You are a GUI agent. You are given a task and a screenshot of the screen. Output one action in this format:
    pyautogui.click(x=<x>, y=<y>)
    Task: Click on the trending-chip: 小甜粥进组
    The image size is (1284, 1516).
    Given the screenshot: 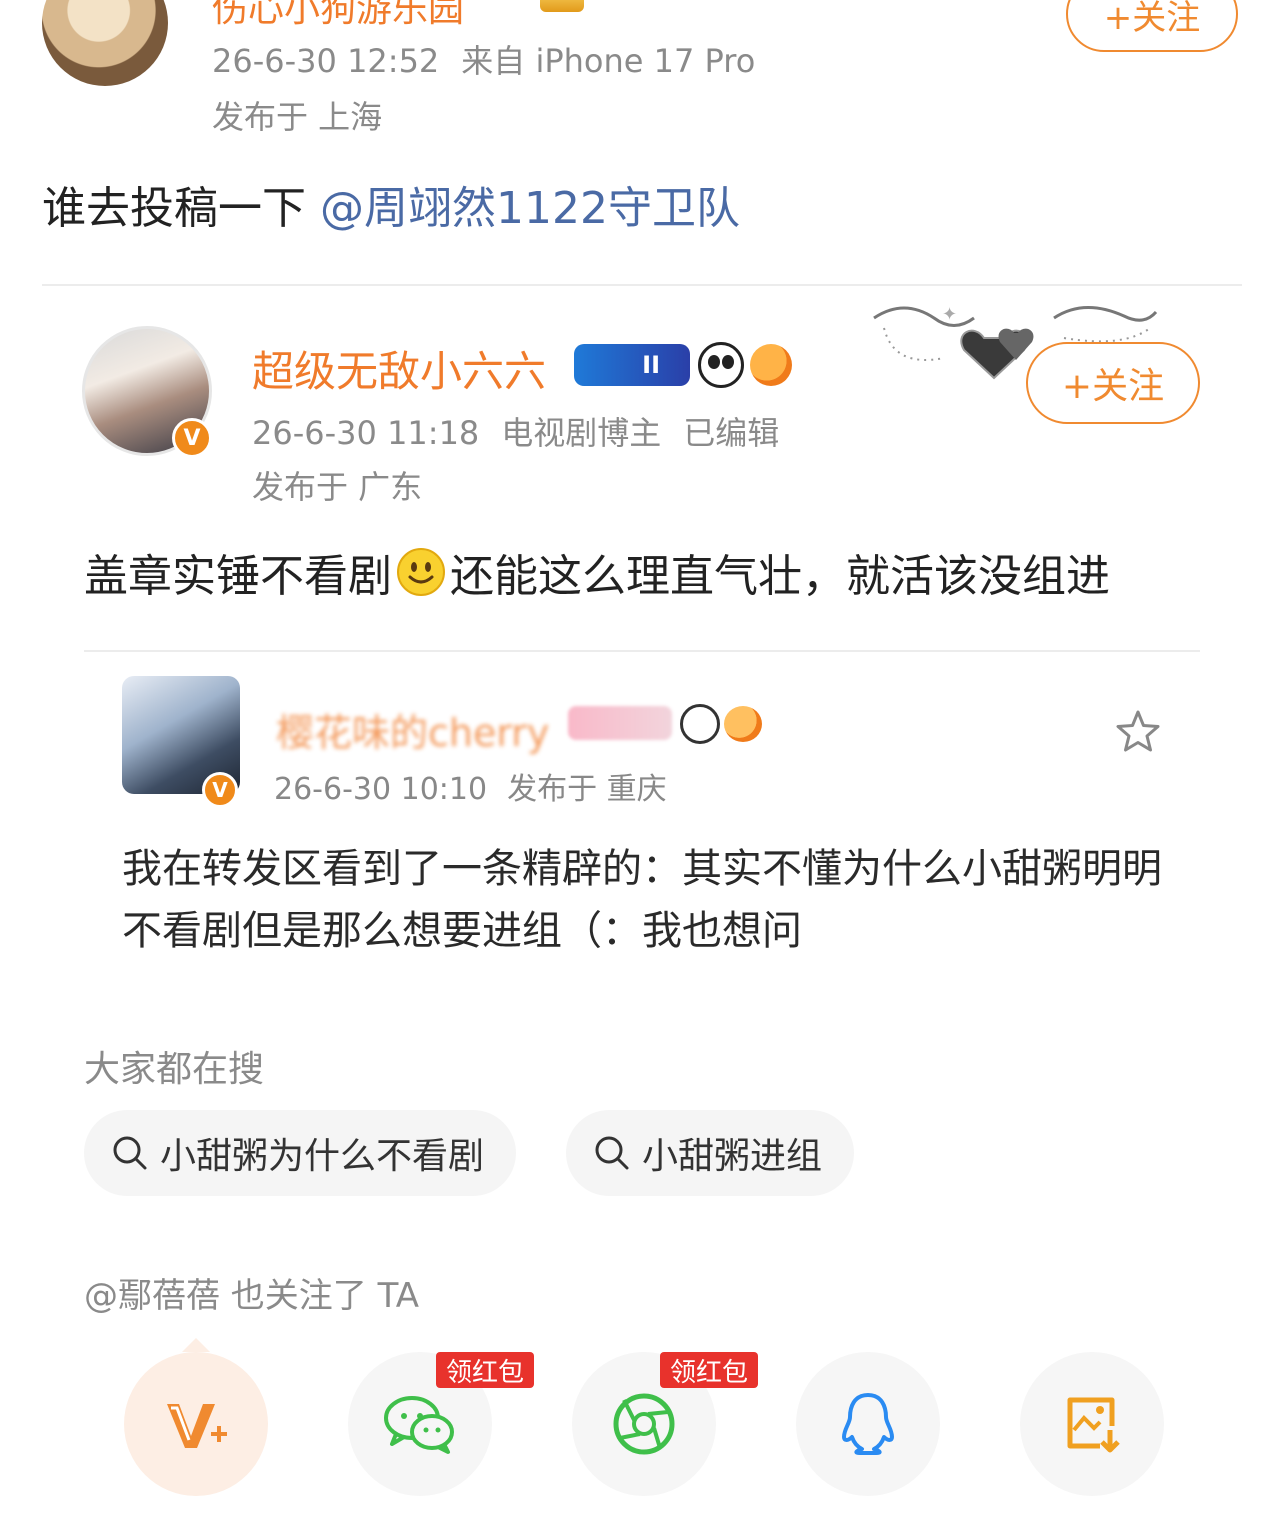 What is the action you would take?
    pyautogui.click(x=710, y=1153)
    